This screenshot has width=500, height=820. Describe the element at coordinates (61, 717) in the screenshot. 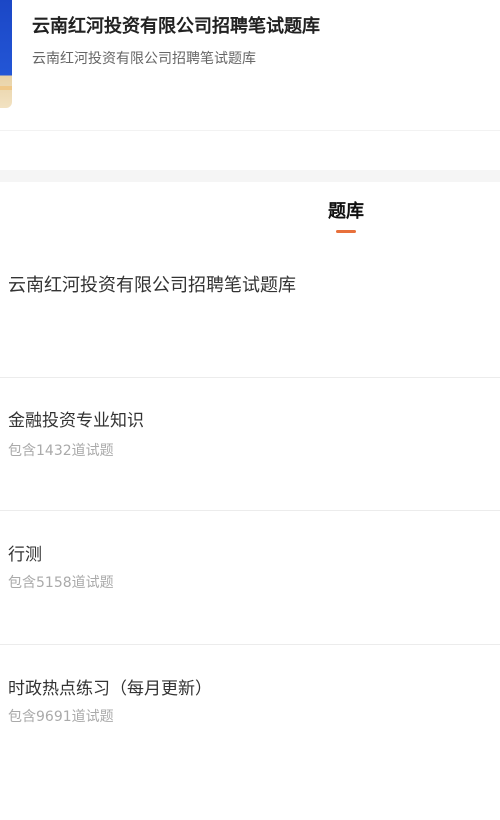

I see `list-item-count: 包含9691道试题` at that location.